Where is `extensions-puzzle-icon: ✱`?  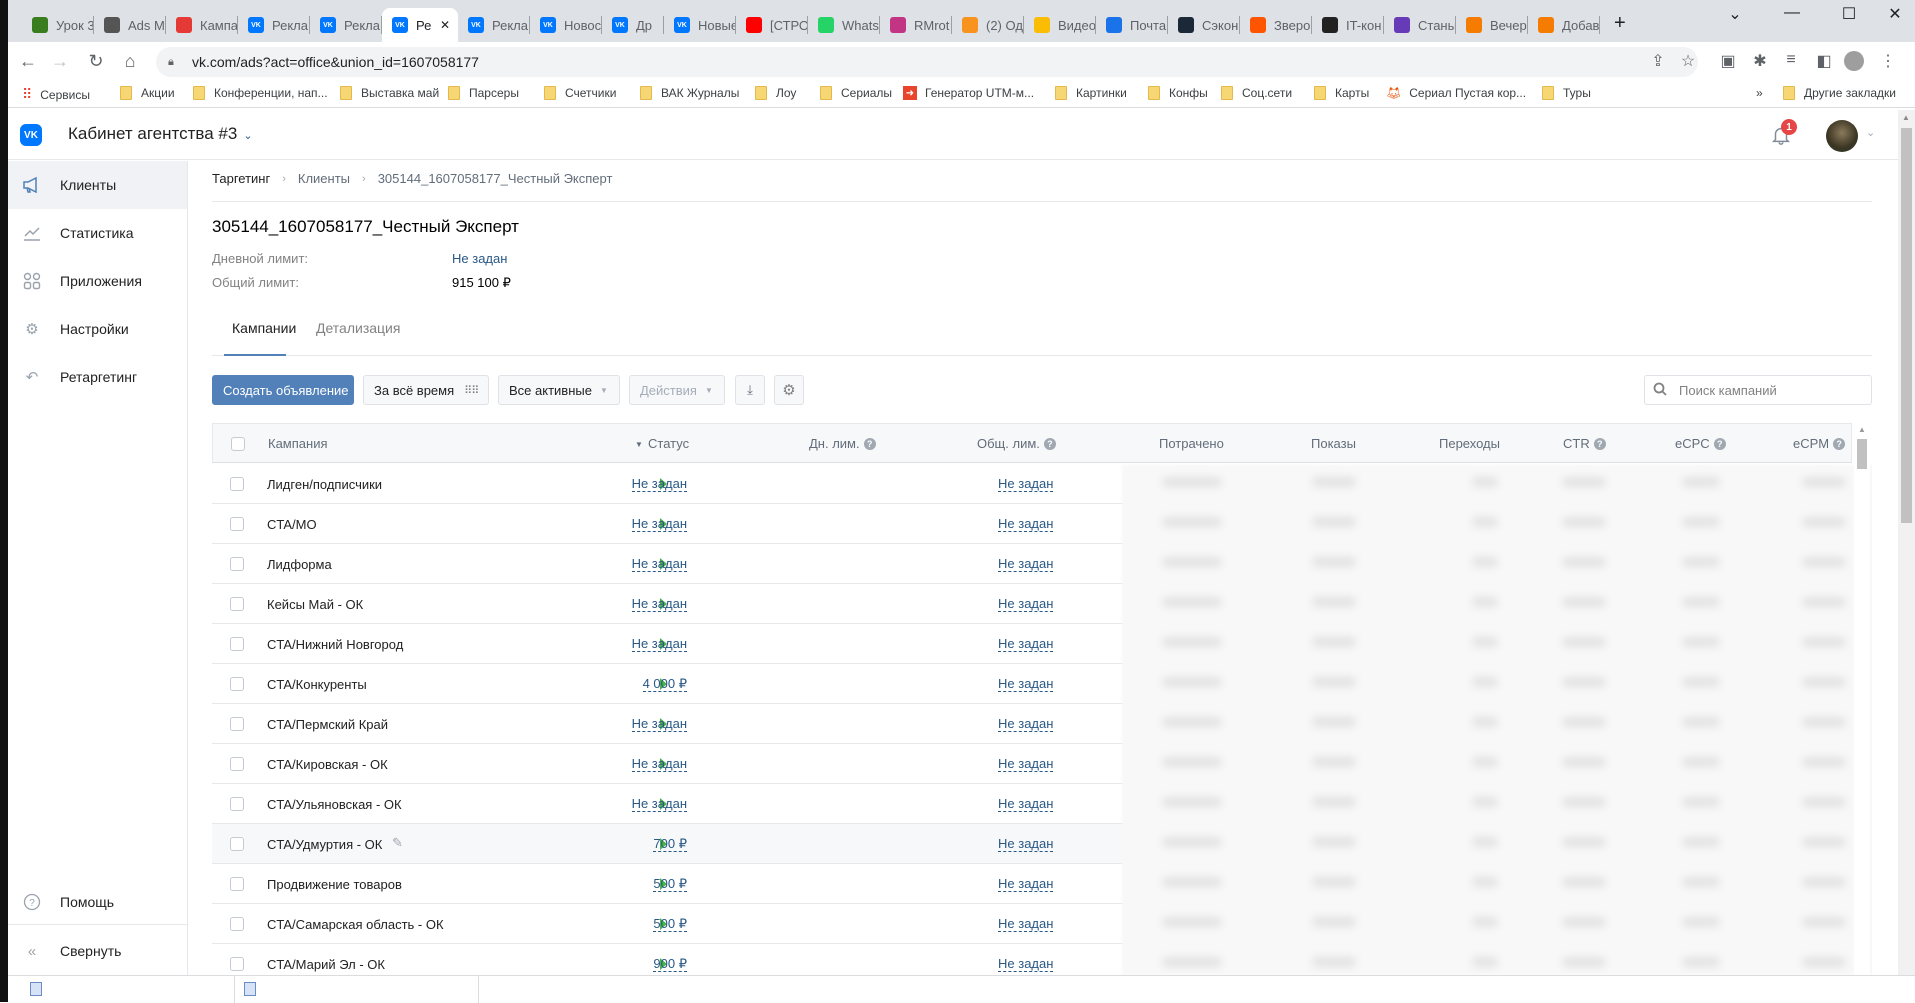
extensions-puzzle-icon: ✱ is located at coordinates (1760, 61).